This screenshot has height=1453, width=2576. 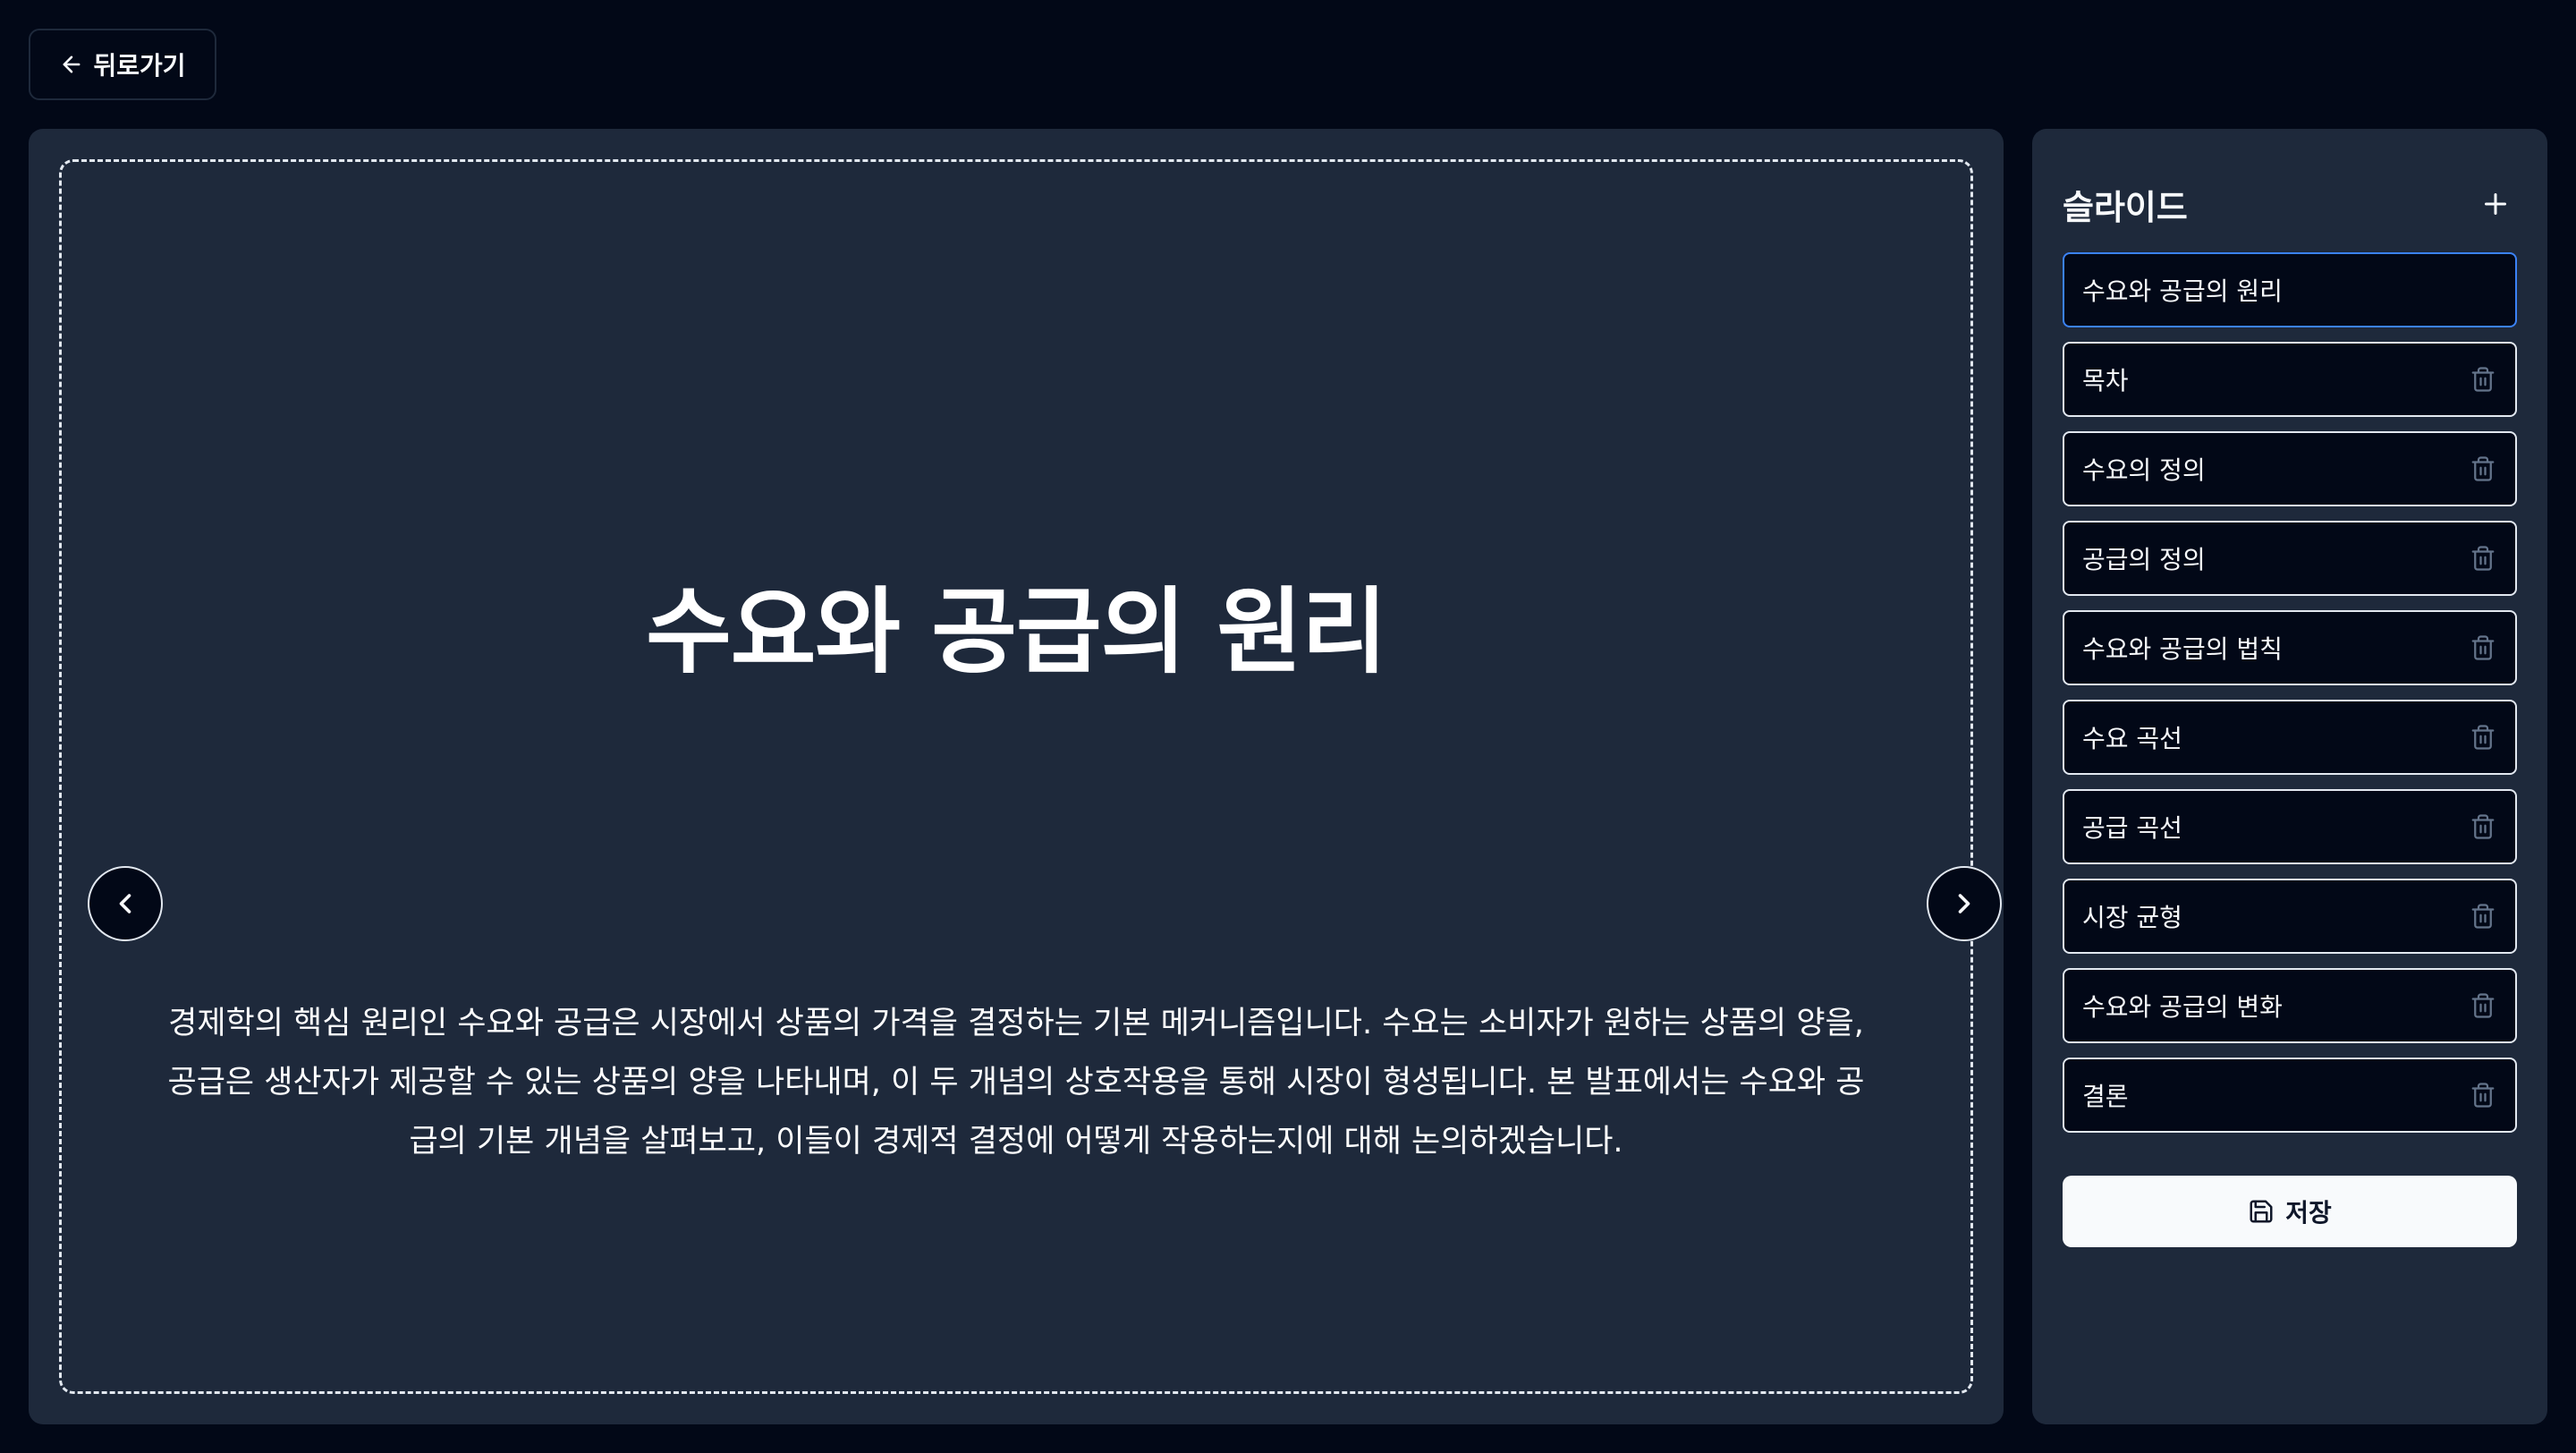 What do you see at coordinates (2290, 1005) in the screenshot?
I see `slide-list-item: 수요와 공급의 변화` at bounding box center [2290, 1005].